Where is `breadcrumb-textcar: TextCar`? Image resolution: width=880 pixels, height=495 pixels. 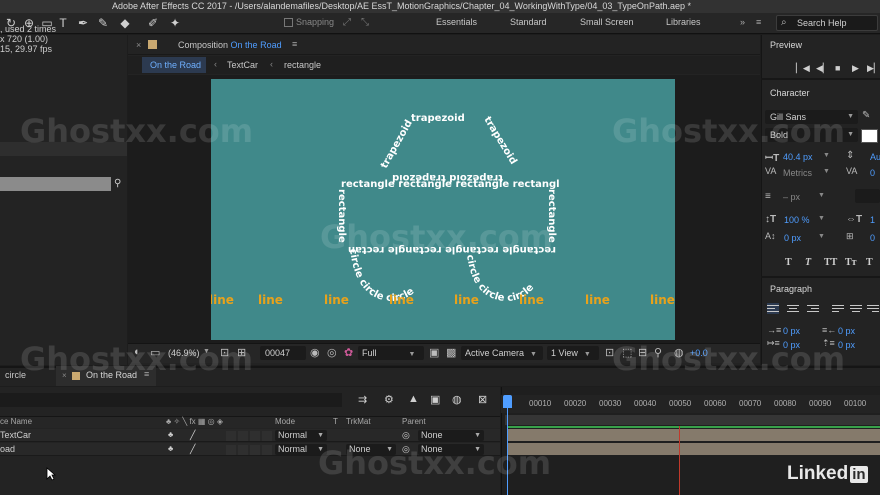
breadcrumb-textcar: TextCar is located at coordinates (242, 65).